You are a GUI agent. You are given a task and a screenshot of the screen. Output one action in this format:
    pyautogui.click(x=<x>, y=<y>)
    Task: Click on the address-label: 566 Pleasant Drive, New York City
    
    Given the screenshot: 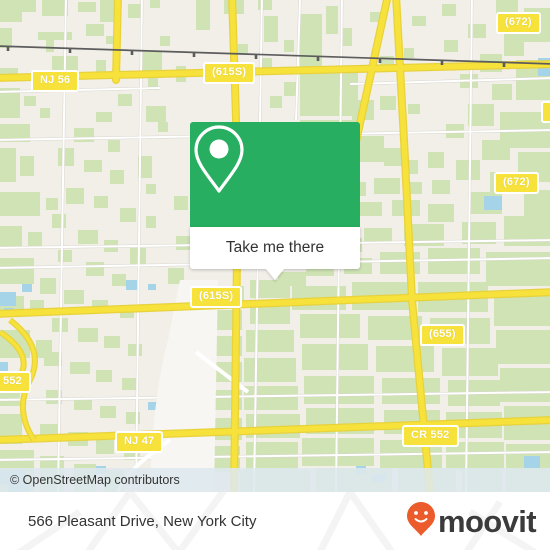 What is the action you would take?
    pyautogui.click(x=142, y=521)
    